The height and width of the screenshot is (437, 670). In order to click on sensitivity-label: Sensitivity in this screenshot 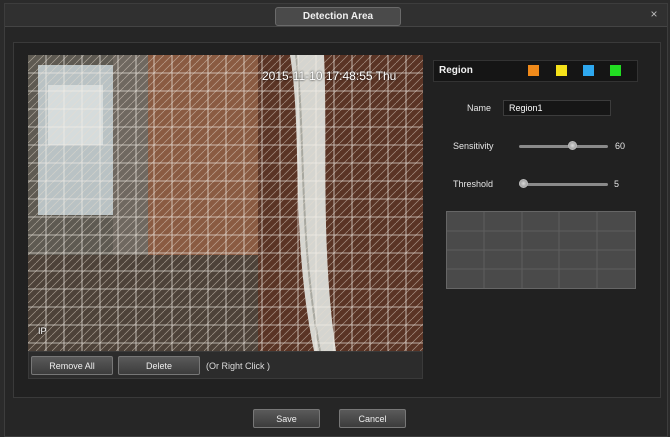, I will do `click(473, 146)`.